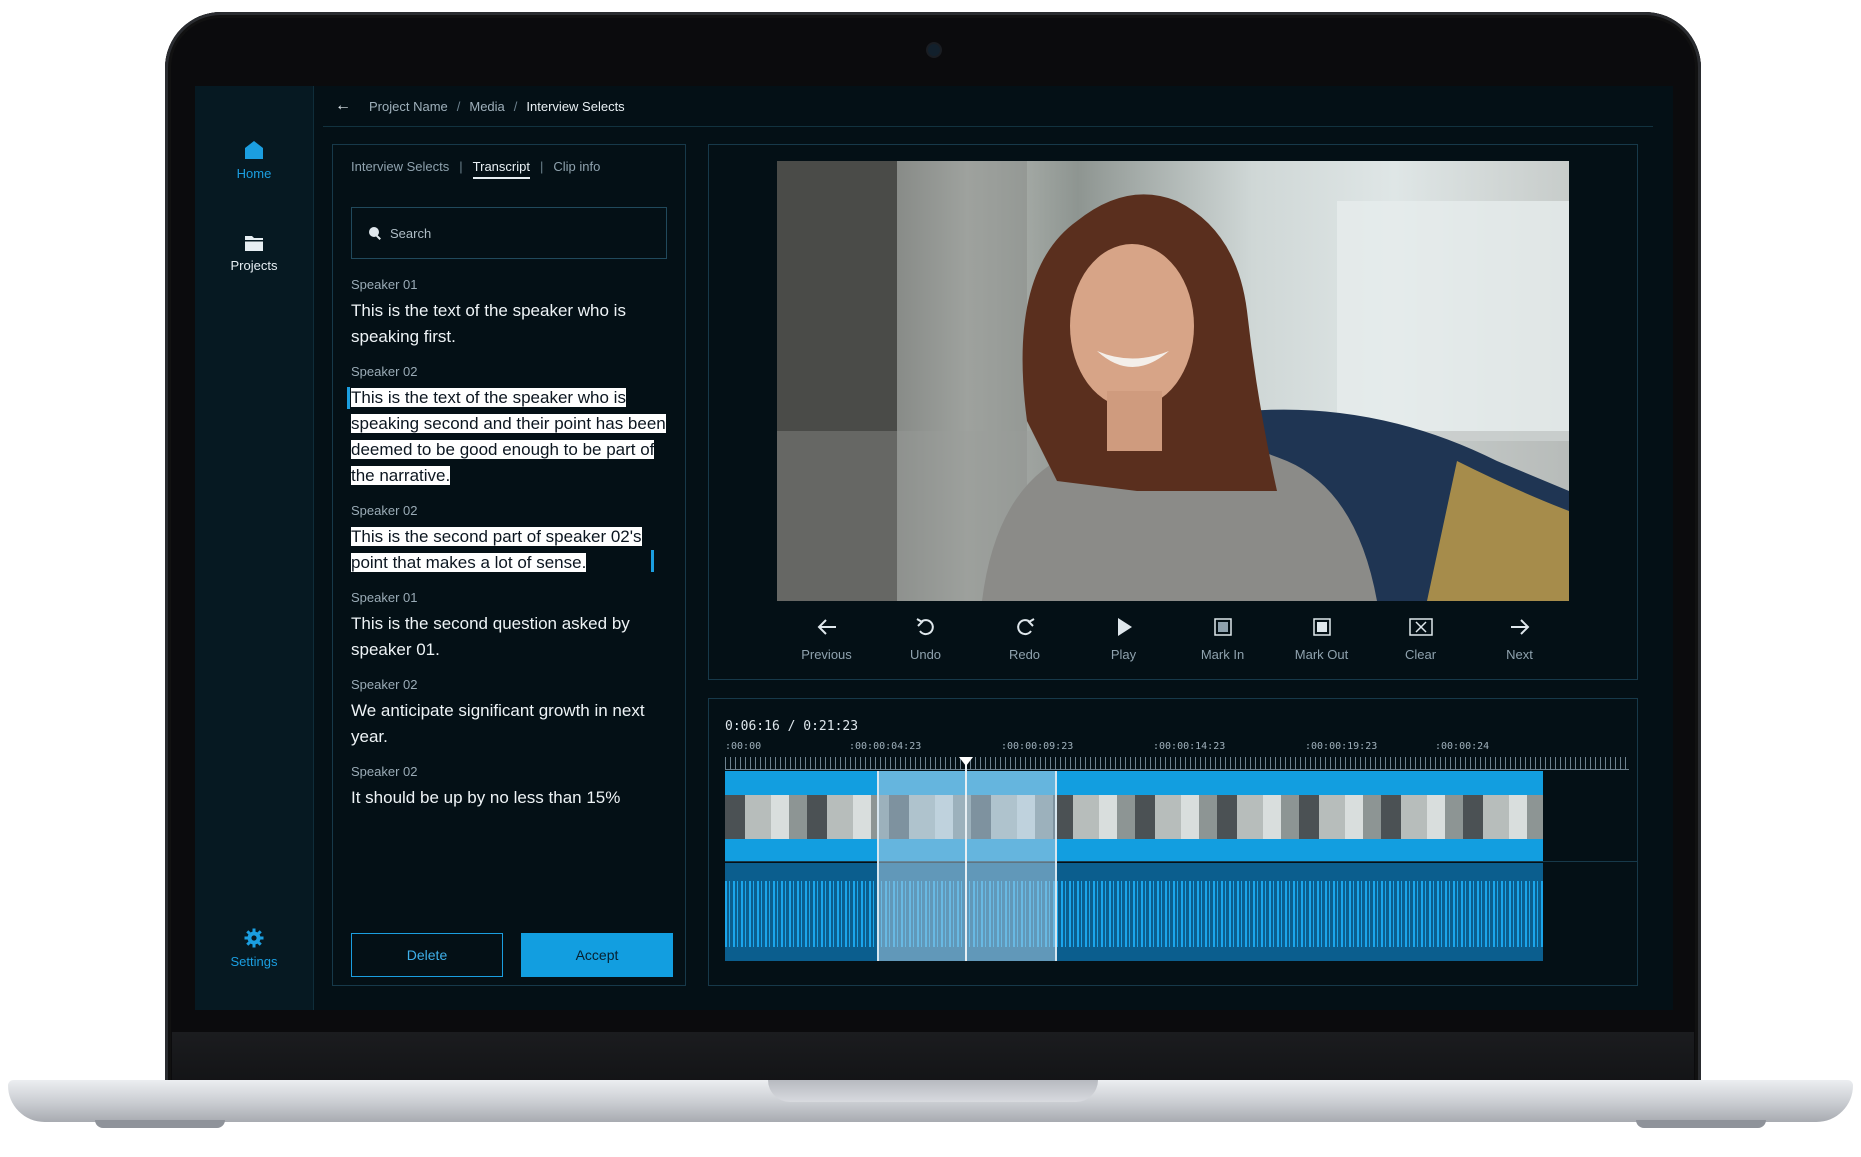  I want to click on control-label: Mark In, so click(1222, 654).